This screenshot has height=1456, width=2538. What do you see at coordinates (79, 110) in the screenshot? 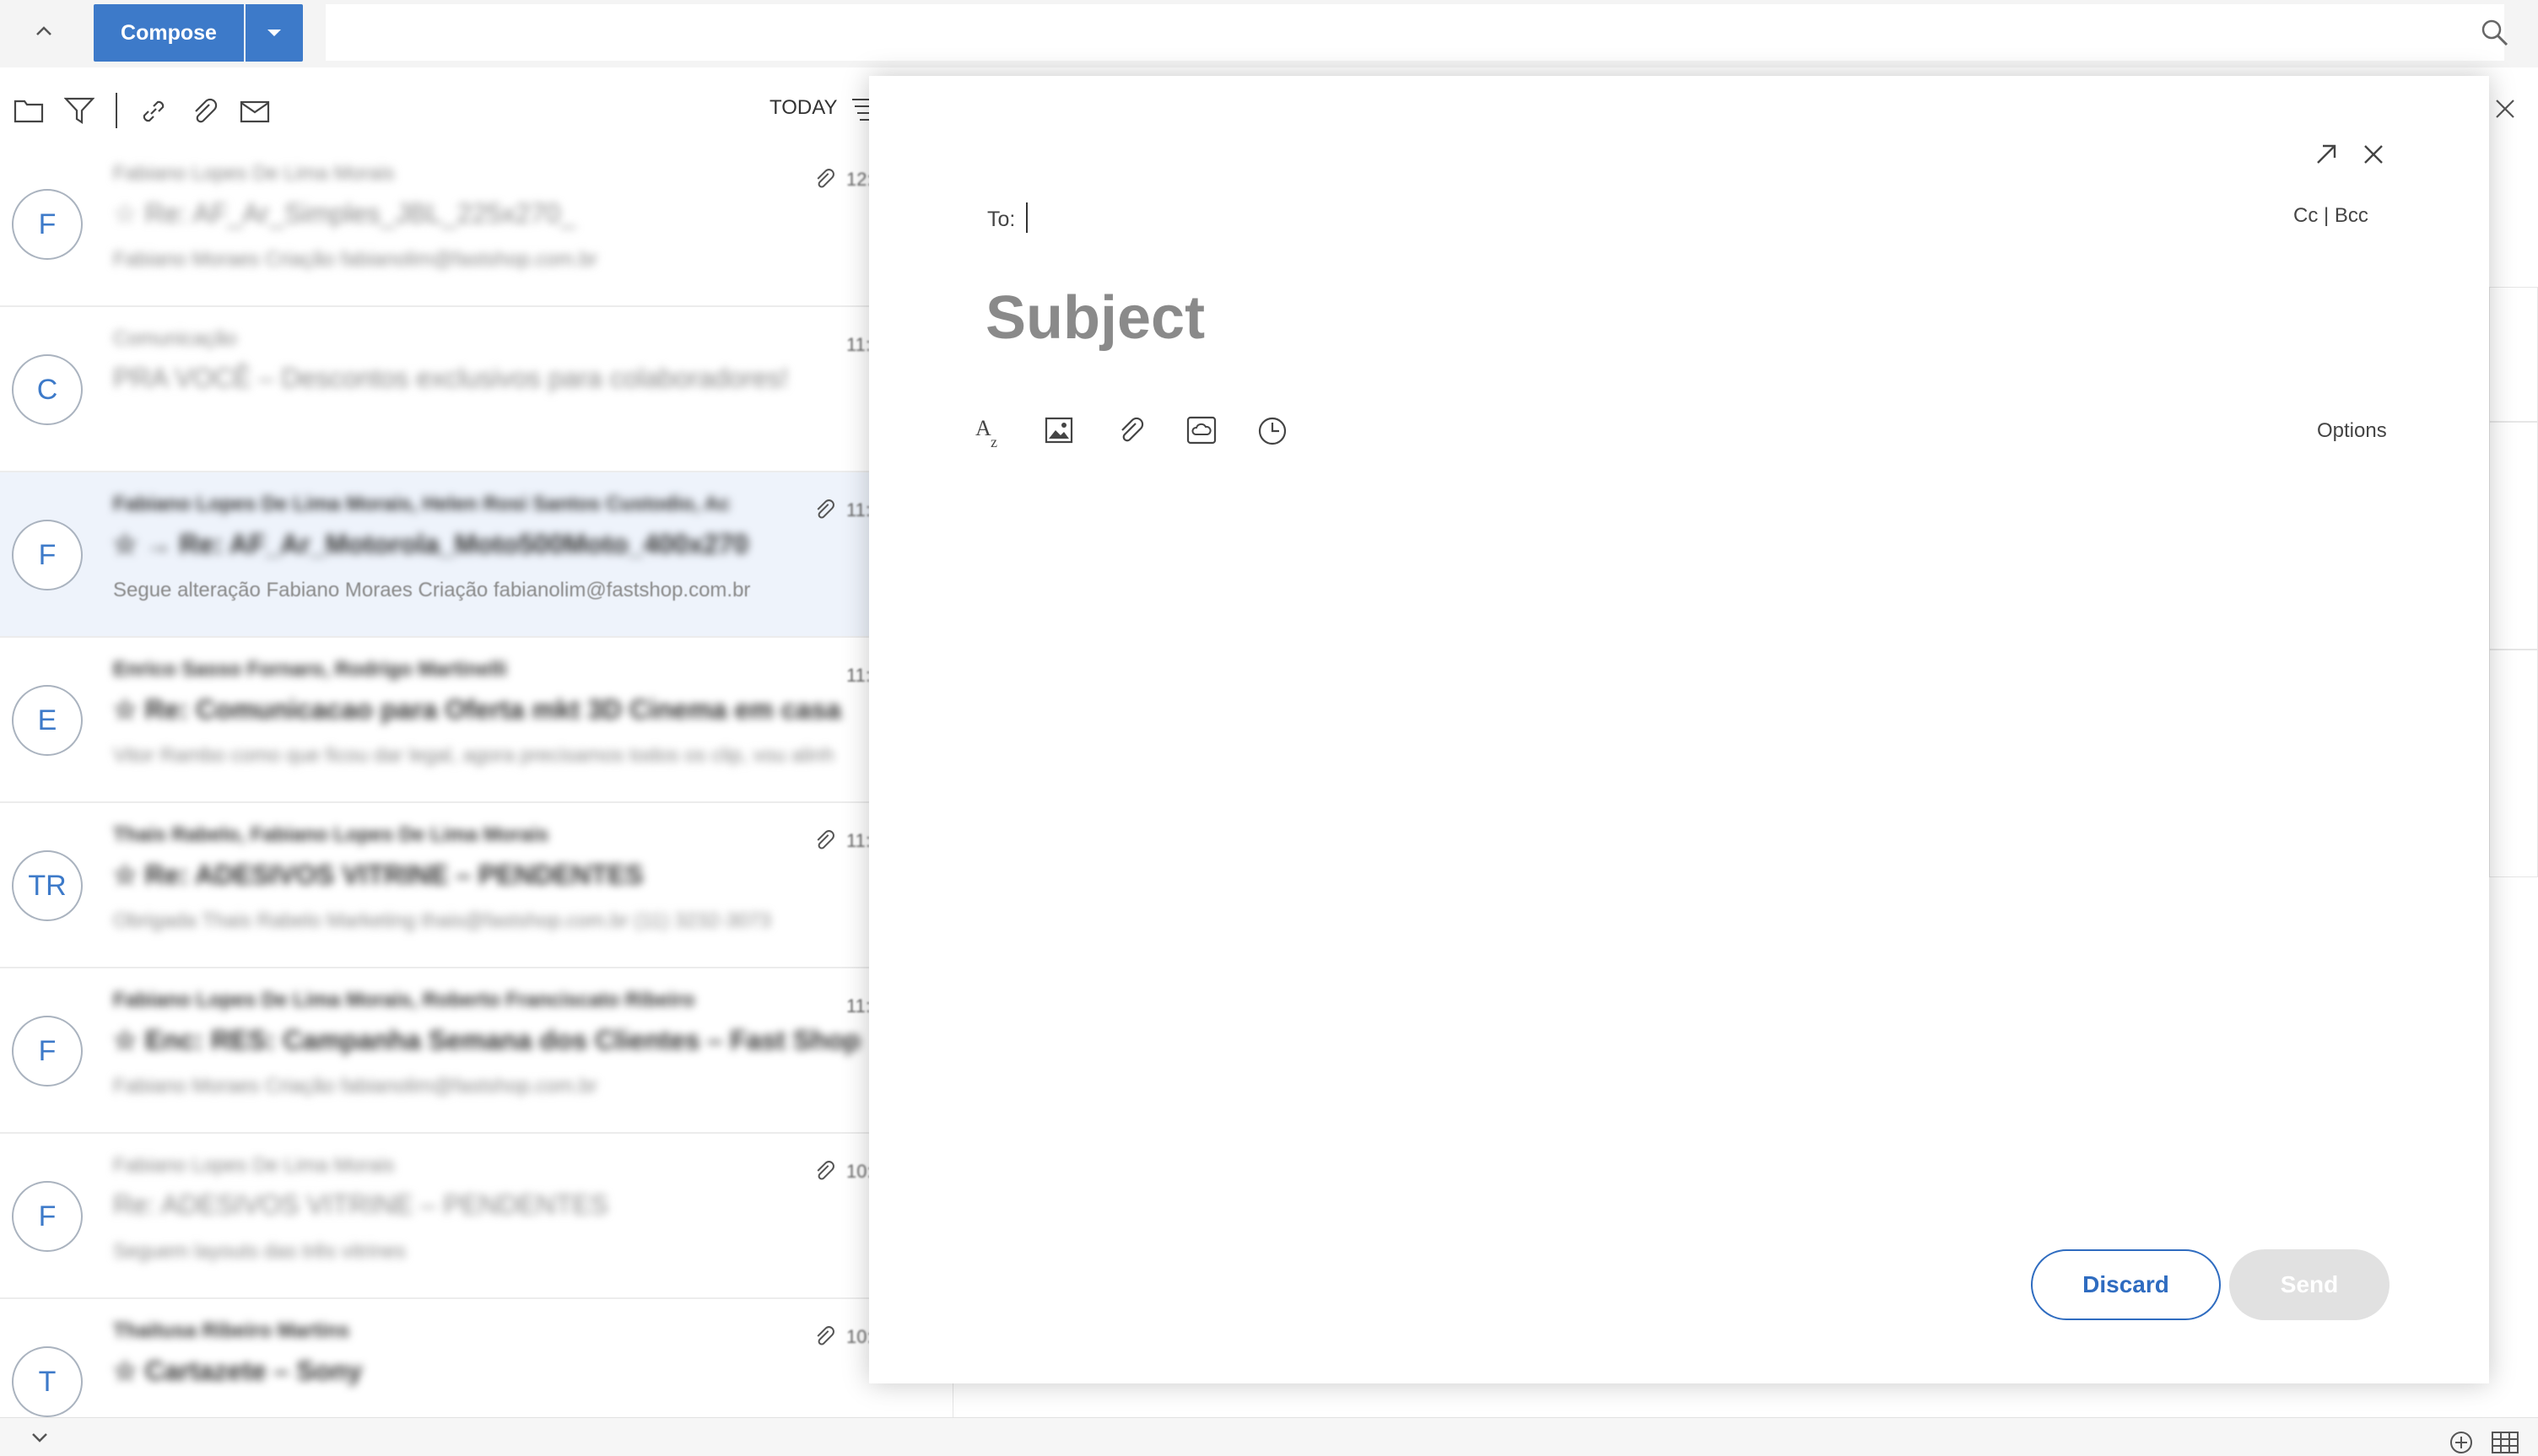
I see `filter-icon` at bounding box center [79, 110].